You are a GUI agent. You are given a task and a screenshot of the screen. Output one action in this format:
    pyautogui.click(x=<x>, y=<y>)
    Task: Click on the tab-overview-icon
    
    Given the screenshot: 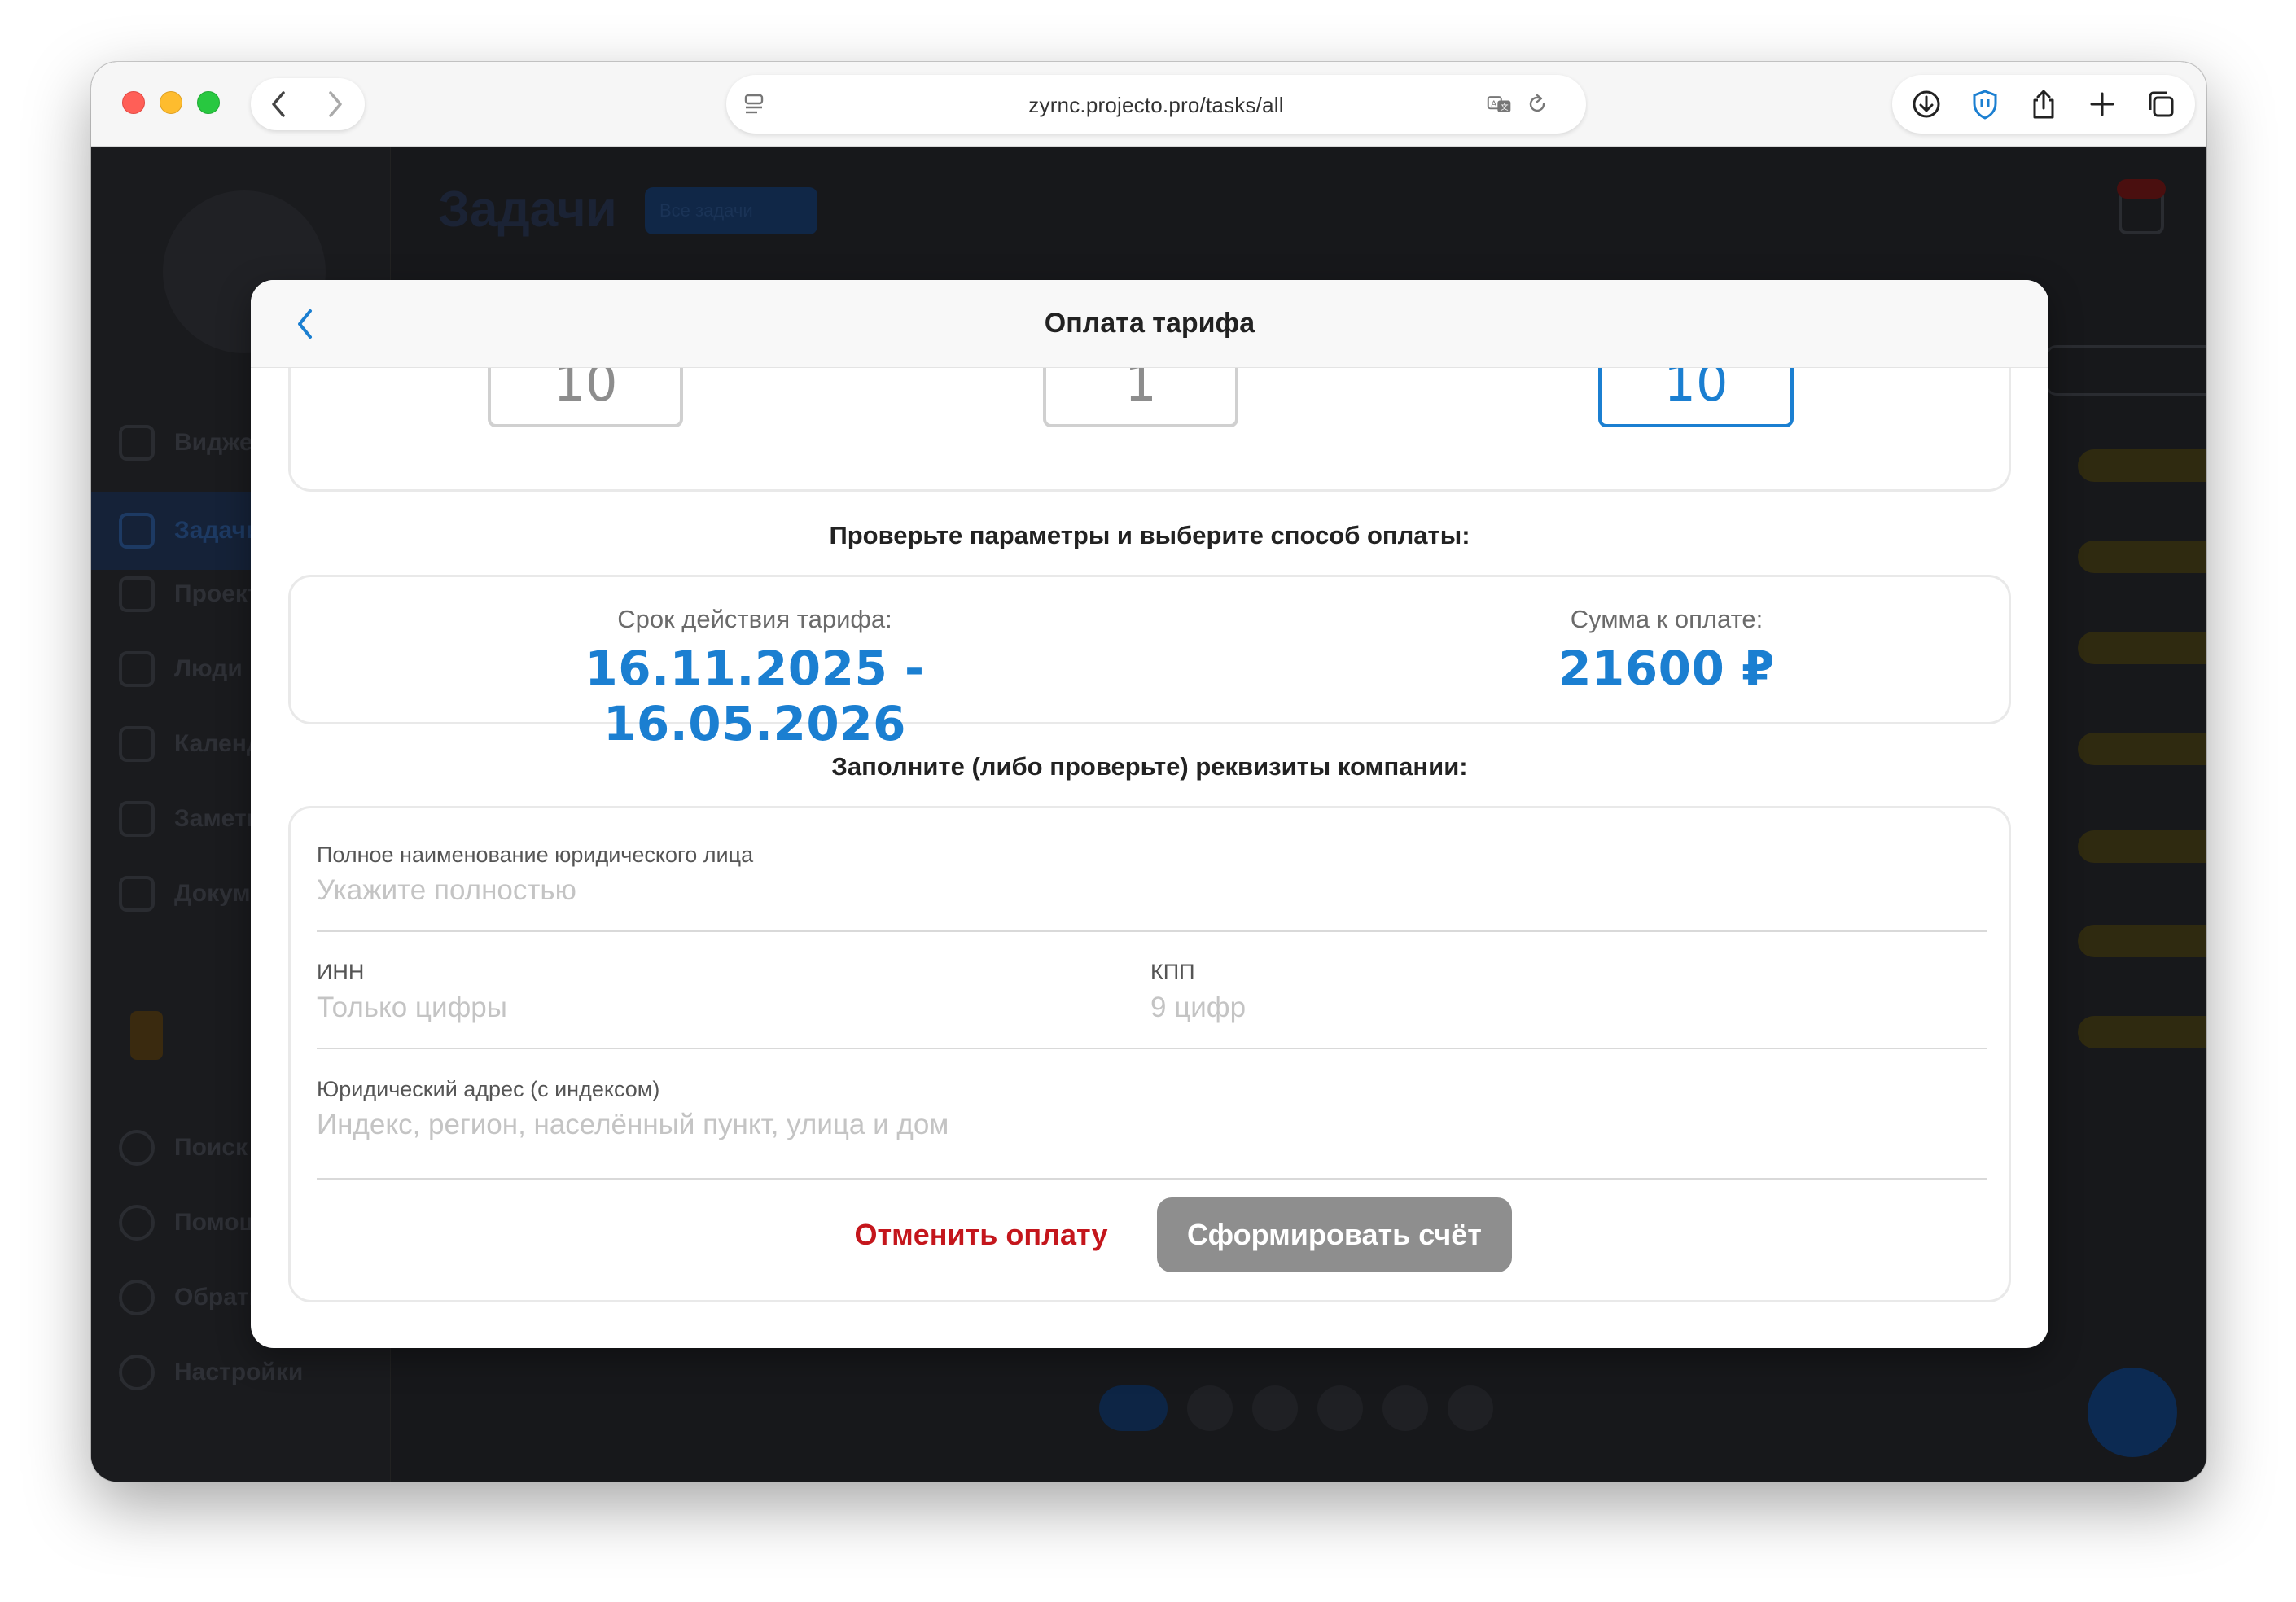 What is the action you would take?
    pyautogui.click(x=2161, y=104)
    